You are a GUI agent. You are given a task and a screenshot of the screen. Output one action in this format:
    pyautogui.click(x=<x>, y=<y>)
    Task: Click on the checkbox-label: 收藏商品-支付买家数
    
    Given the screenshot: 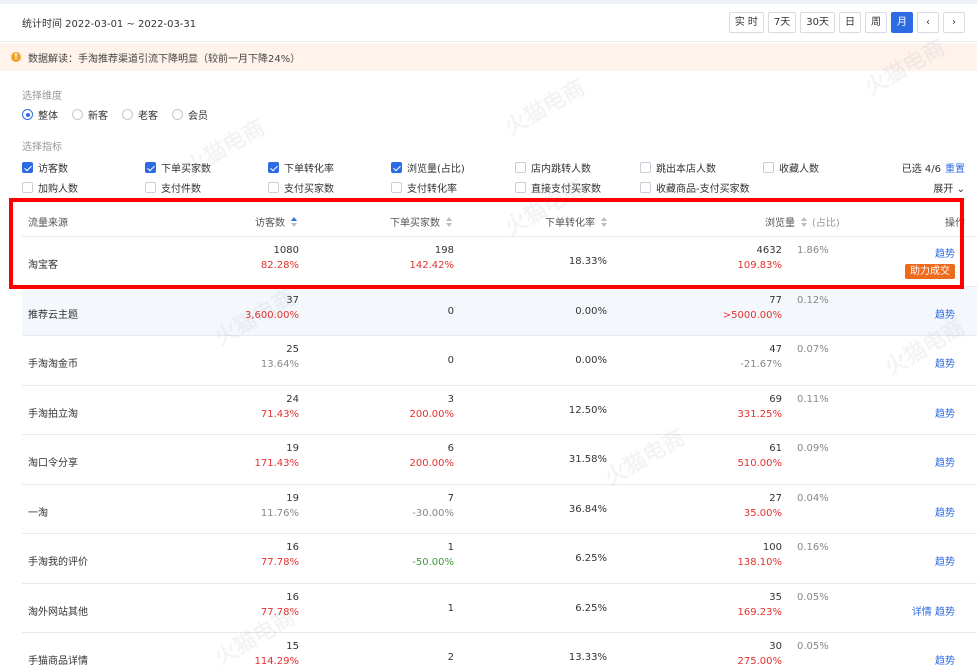 What is the action you would take?
    pyautogui.click(x=703, y=189)
    